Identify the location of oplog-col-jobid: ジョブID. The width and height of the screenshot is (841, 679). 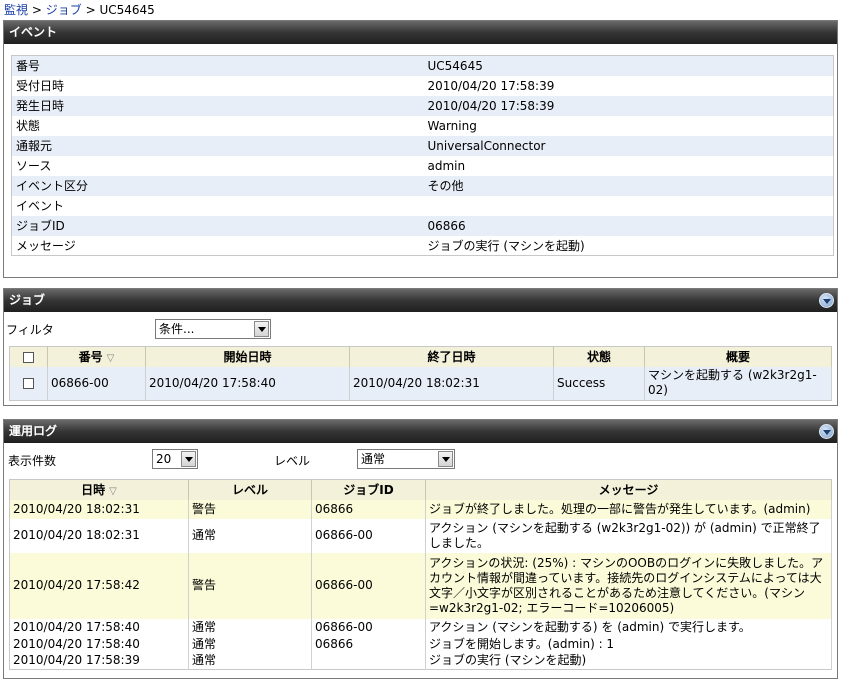
(368, 489).